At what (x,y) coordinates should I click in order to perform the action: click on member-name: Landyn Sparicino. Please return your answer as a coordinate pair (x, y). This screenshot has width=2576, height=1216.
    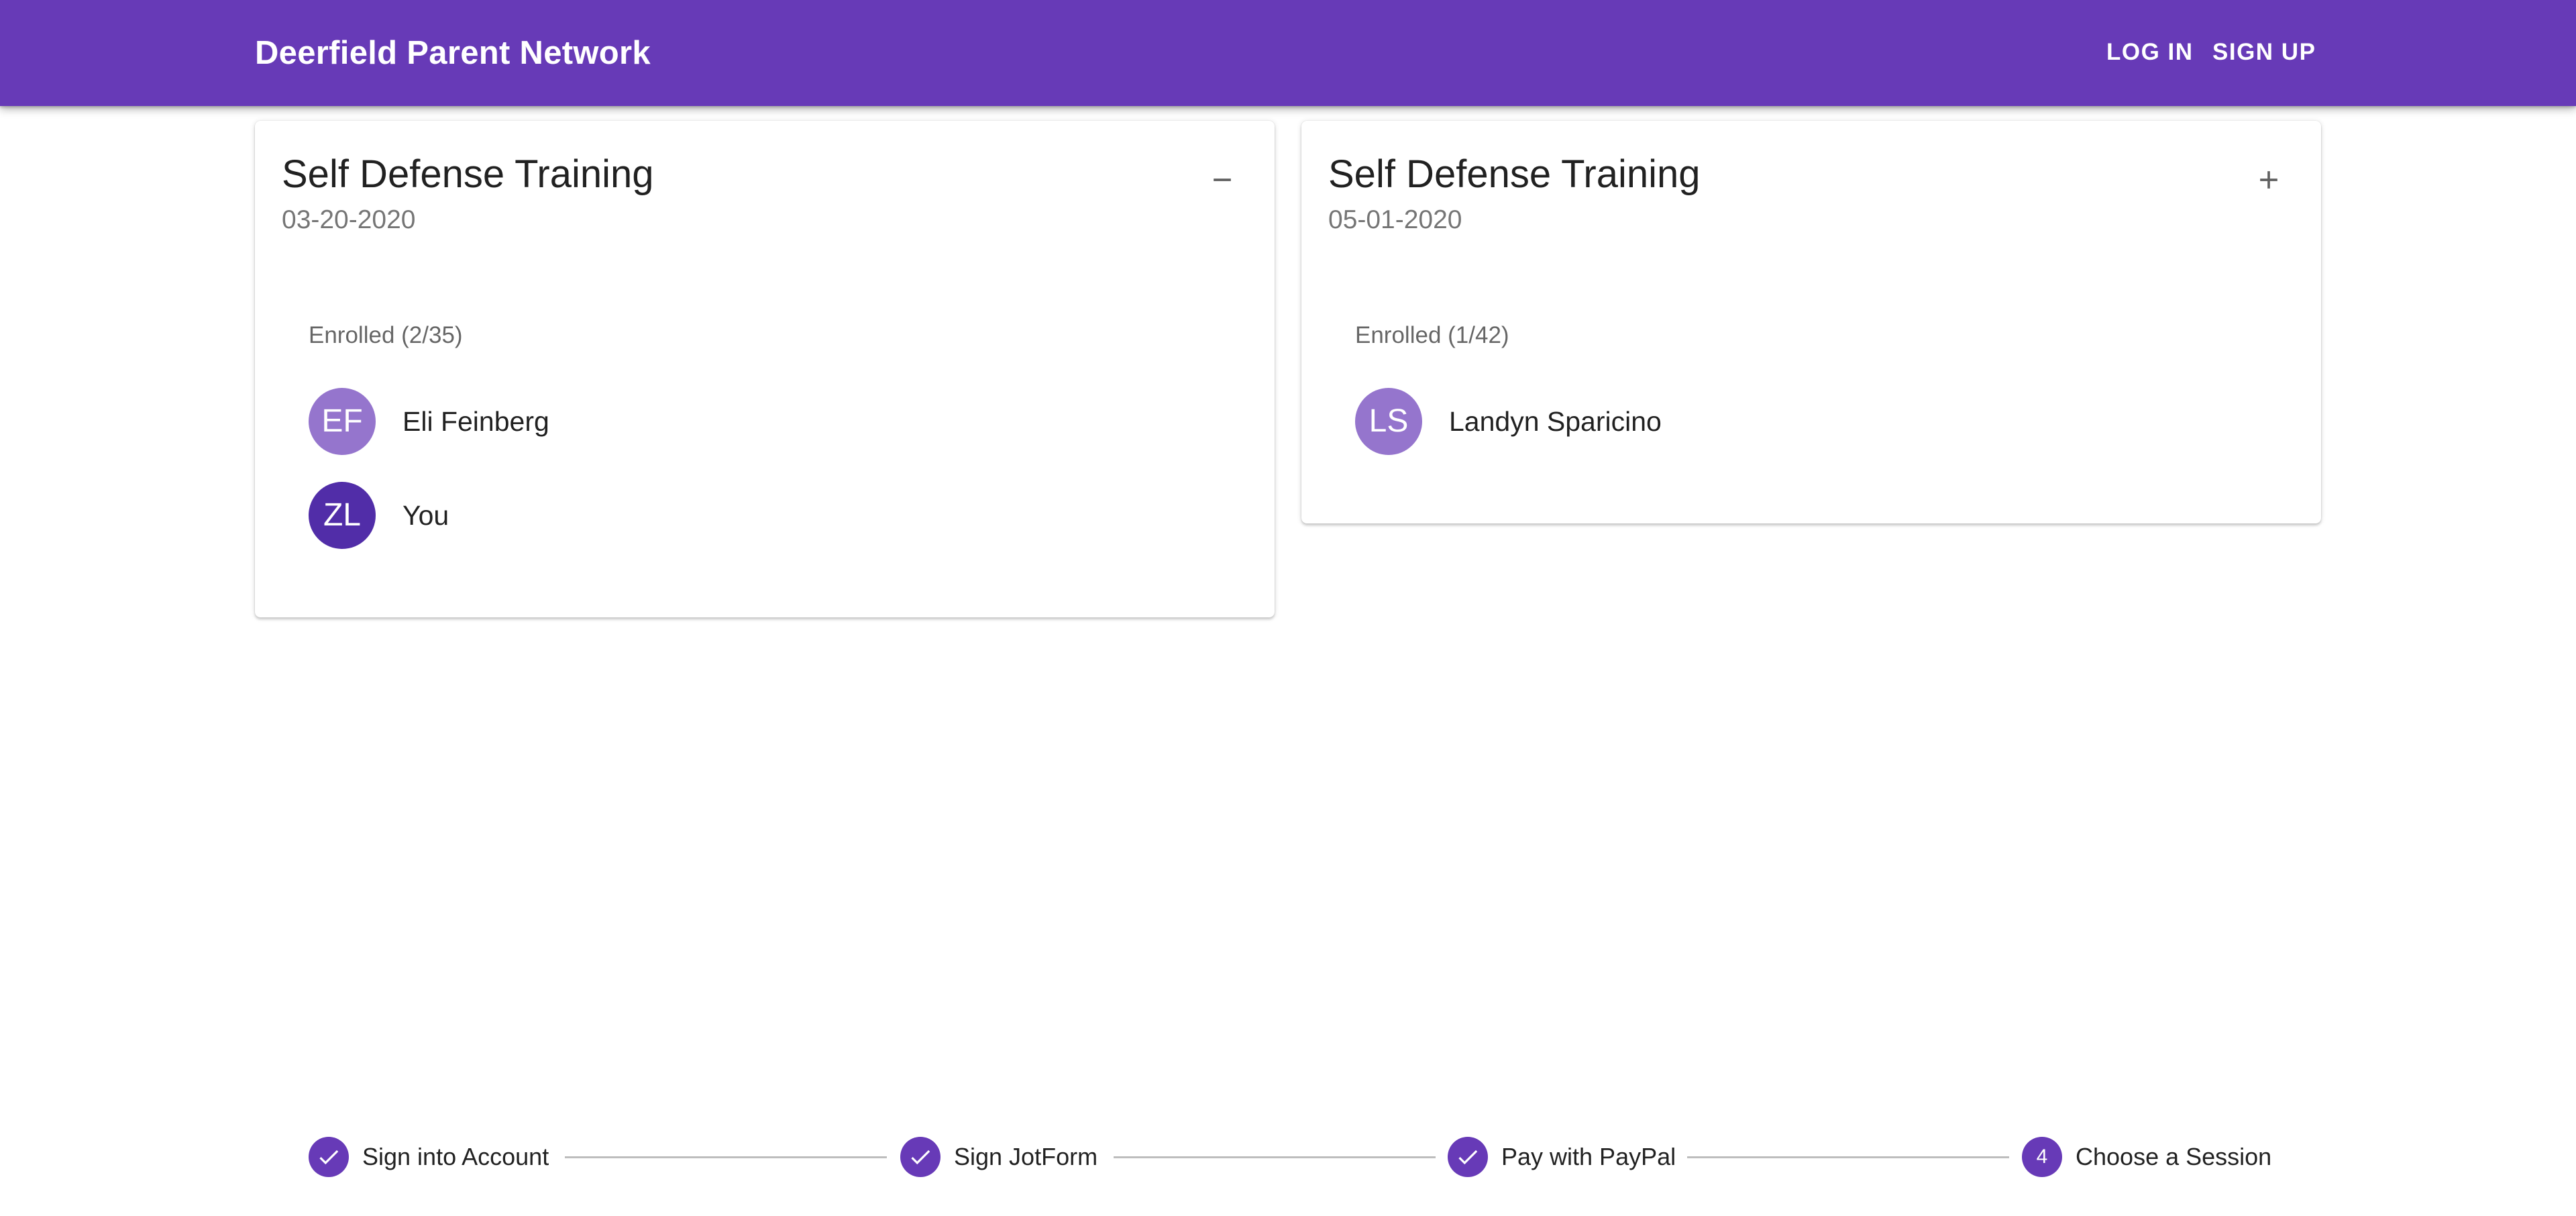
    Looking at the image, I should click on (1555, 421).